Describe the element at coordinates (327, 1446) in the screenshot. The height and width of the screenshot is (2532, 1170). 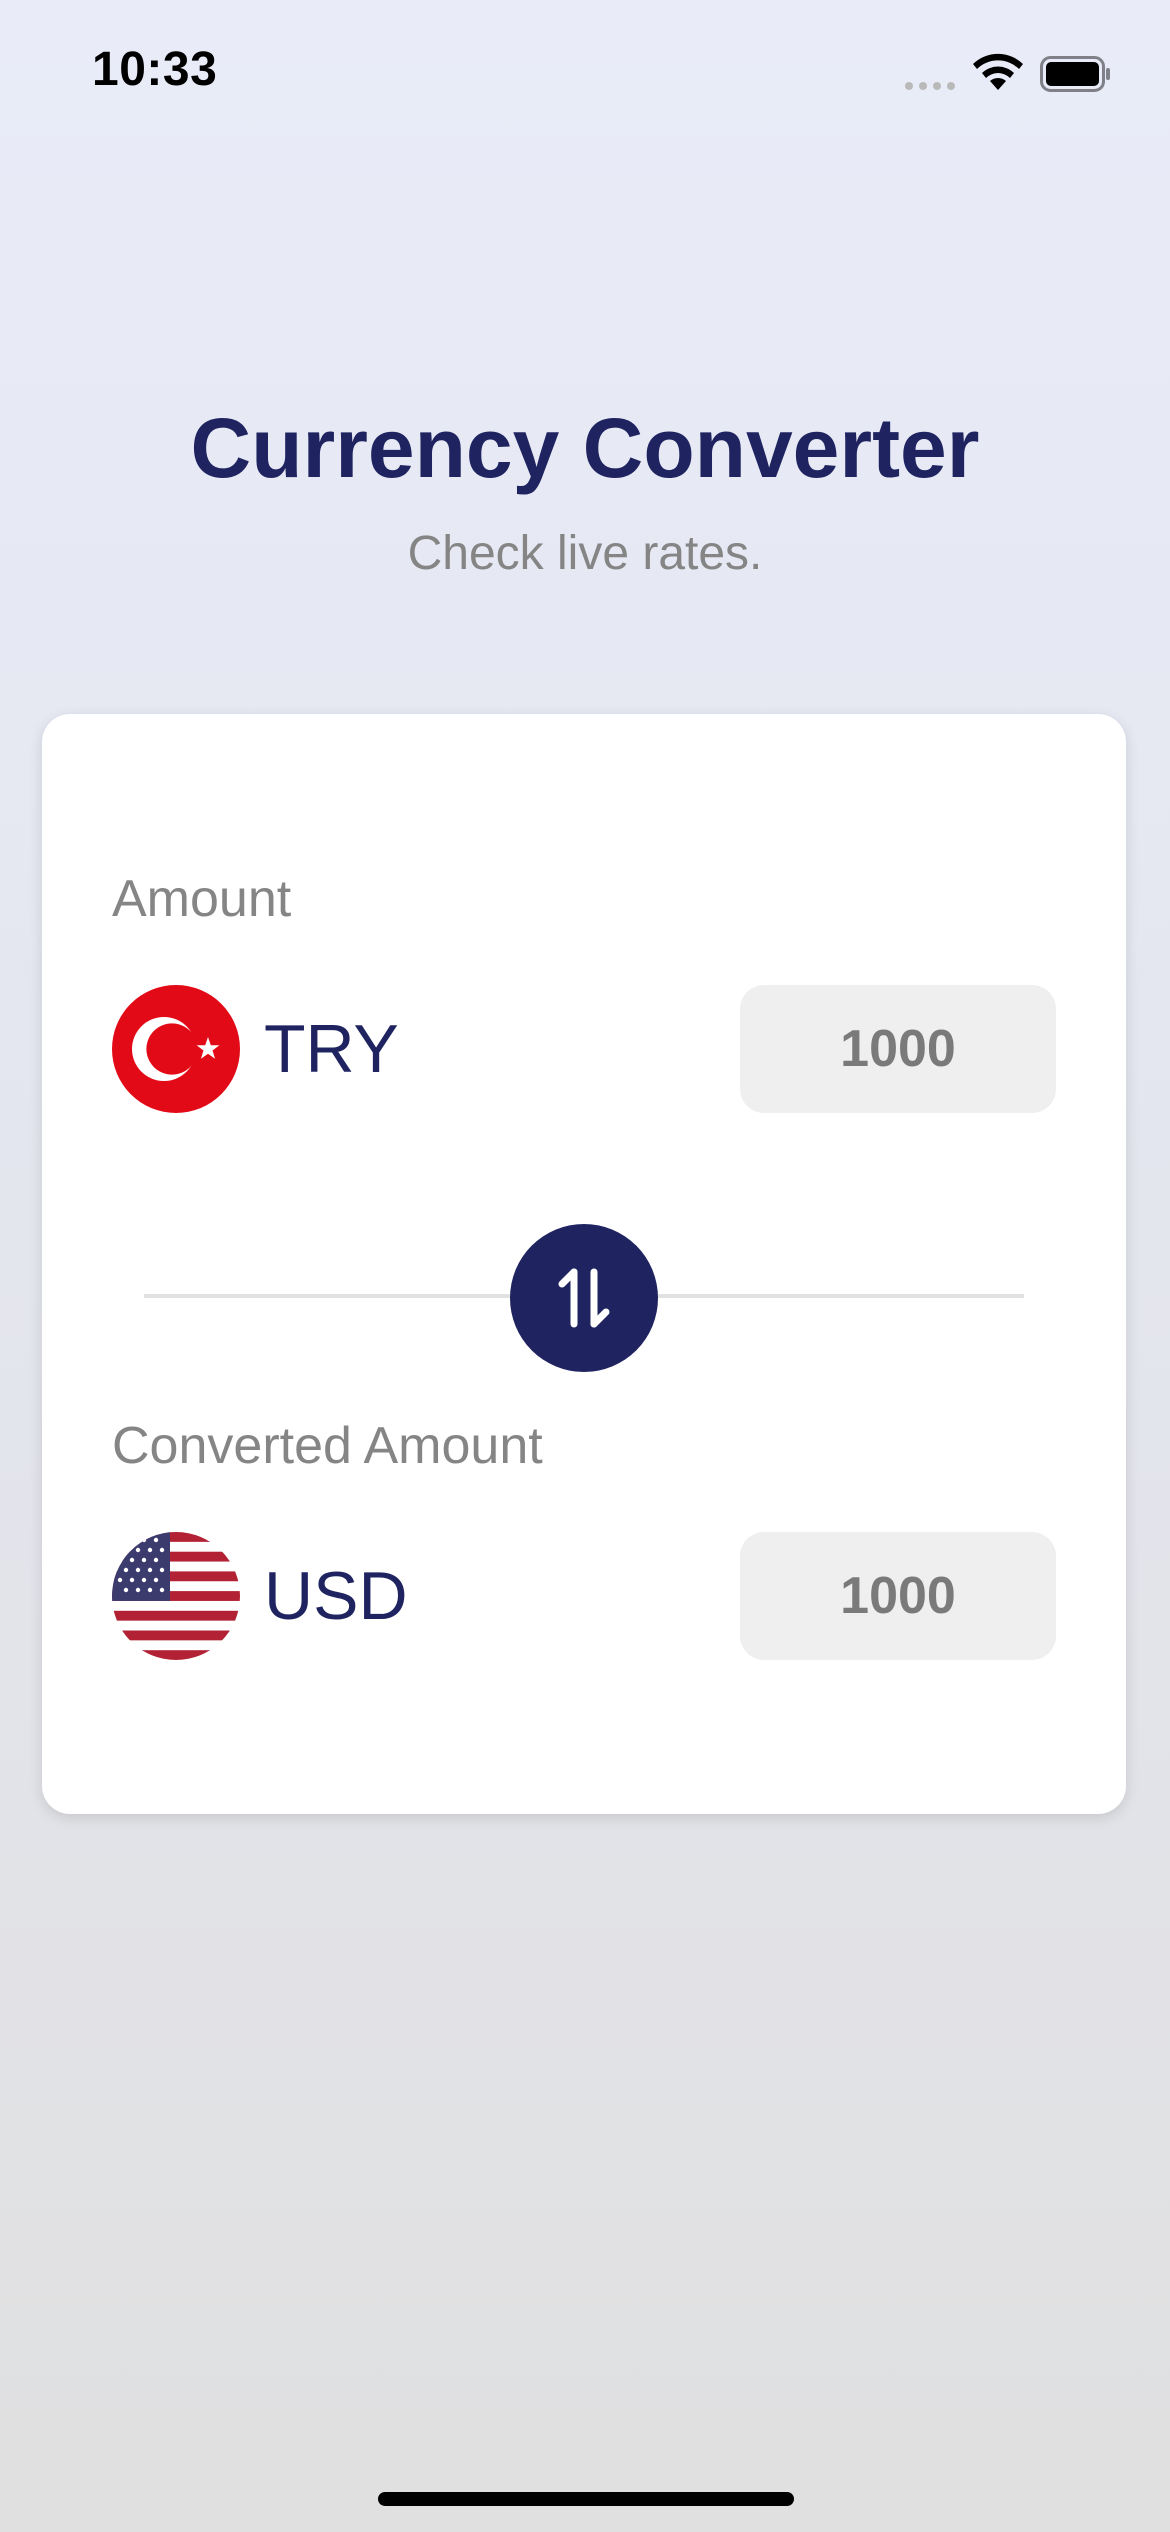
I see `converted-amount-label: Converted Amount` at that location.